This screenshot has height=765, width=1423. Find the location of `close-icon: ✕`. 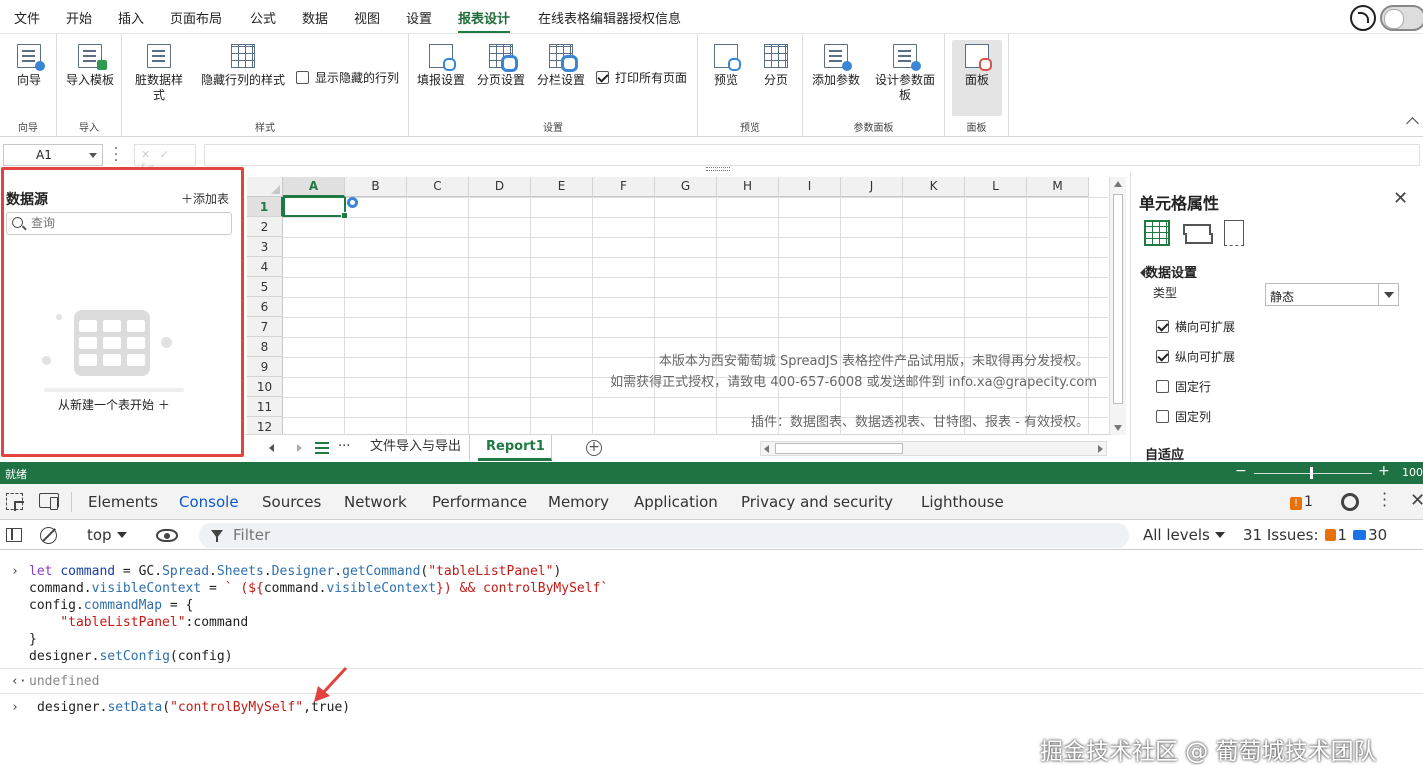

close-icon: ✕ is located at coordinates (1400, 198).